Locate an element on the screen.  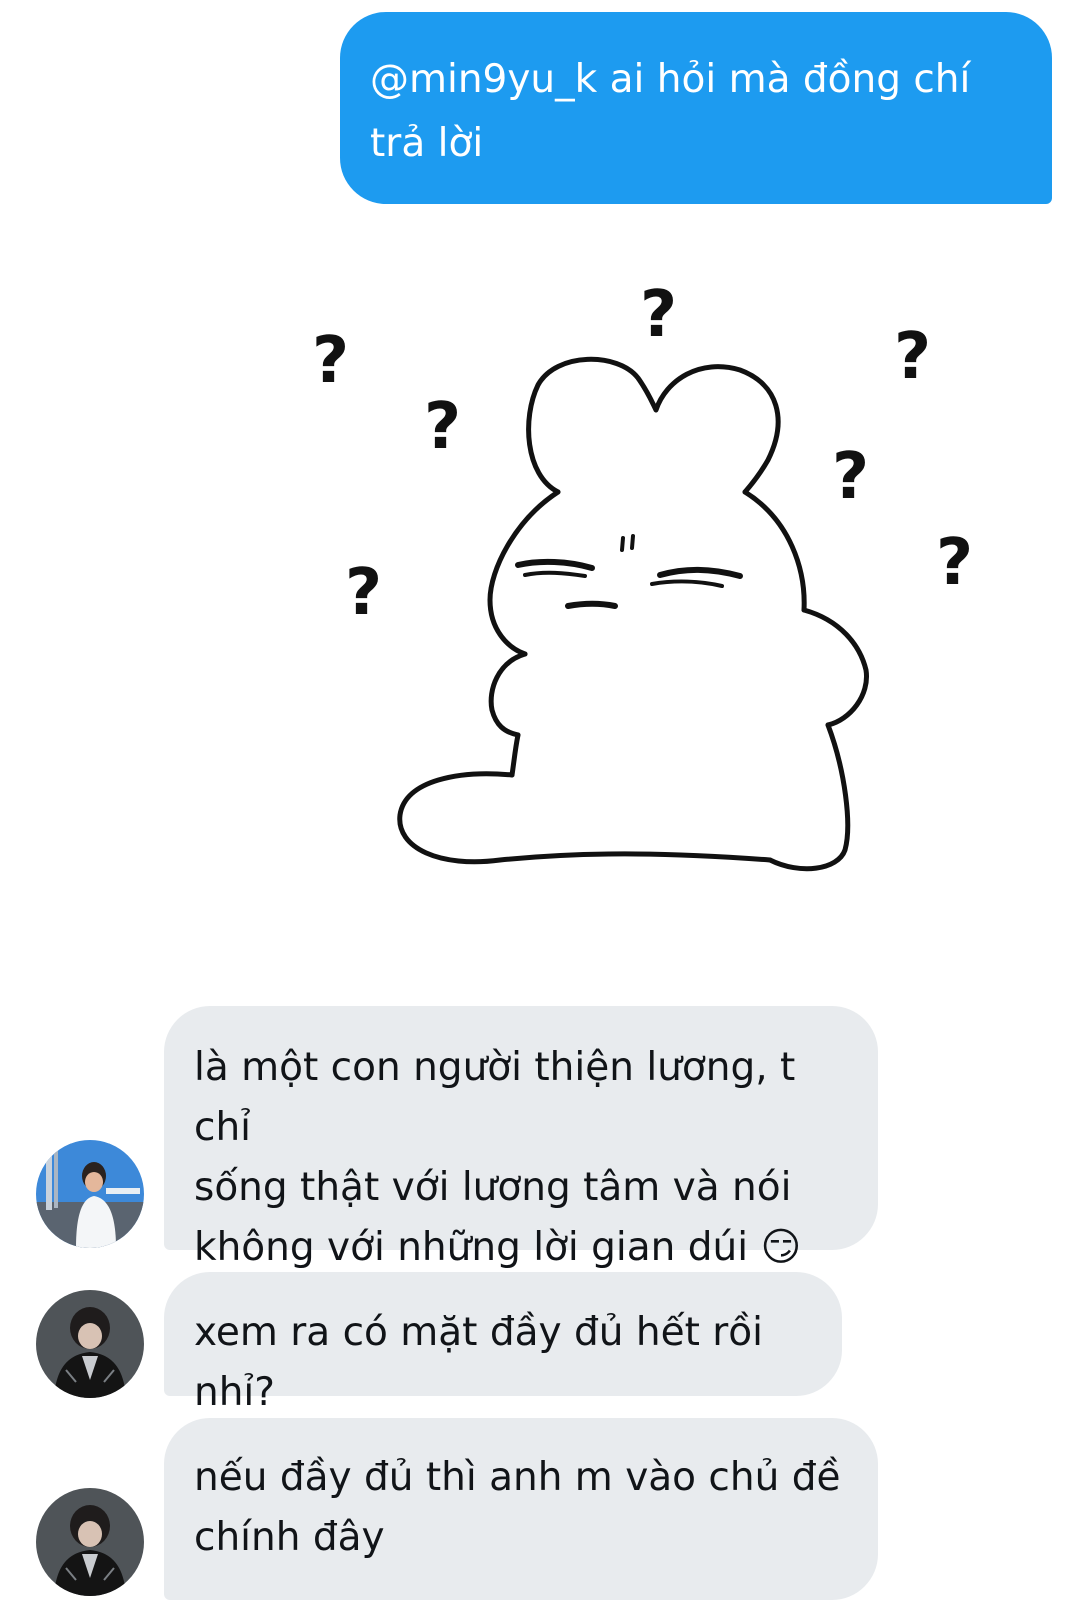
avatar-photo-blue-sky is located at coordinates (90, 1194).